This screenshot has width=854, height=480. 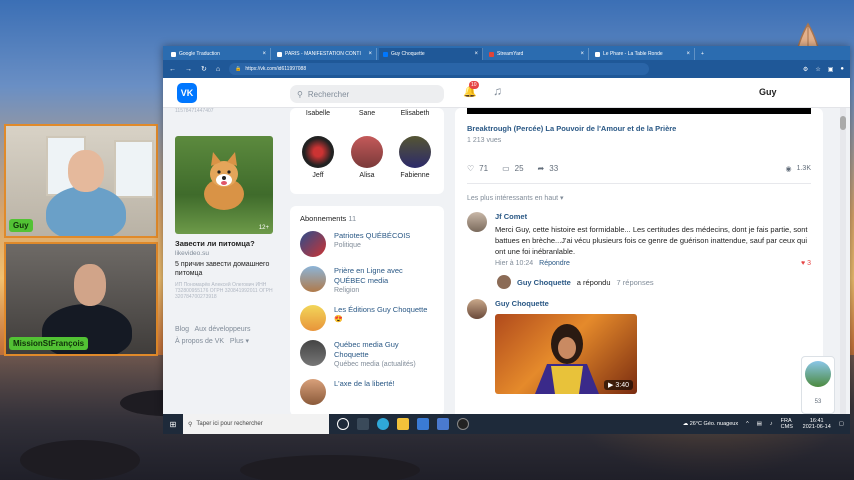 What do you see at coordinates (803, 263) in the screenshot?
I see `heart-icon: ♥` at bounding box center [803, 263].